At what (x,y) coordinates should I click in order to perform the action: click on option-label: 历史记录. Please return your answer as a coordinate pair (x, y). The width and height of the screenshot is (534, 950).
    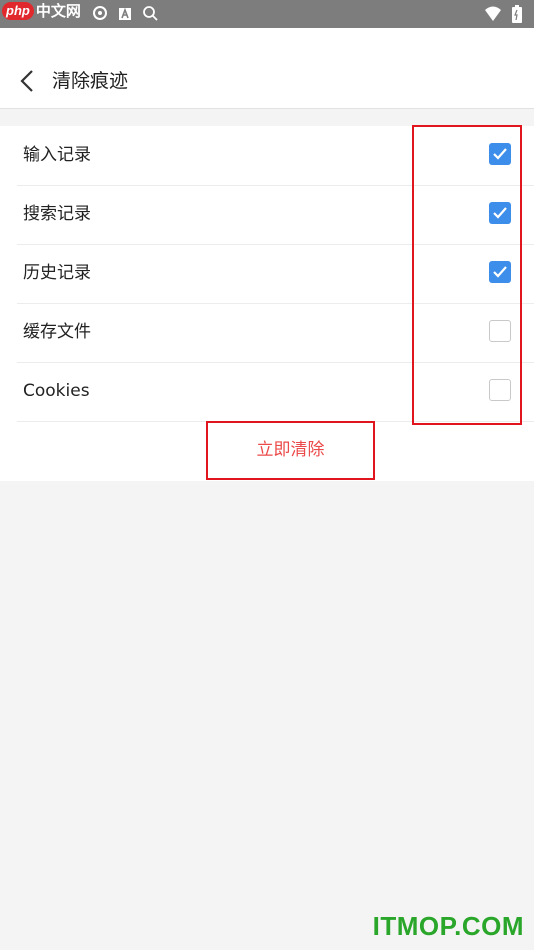
    Looking at the image, I should click on (57, 273).